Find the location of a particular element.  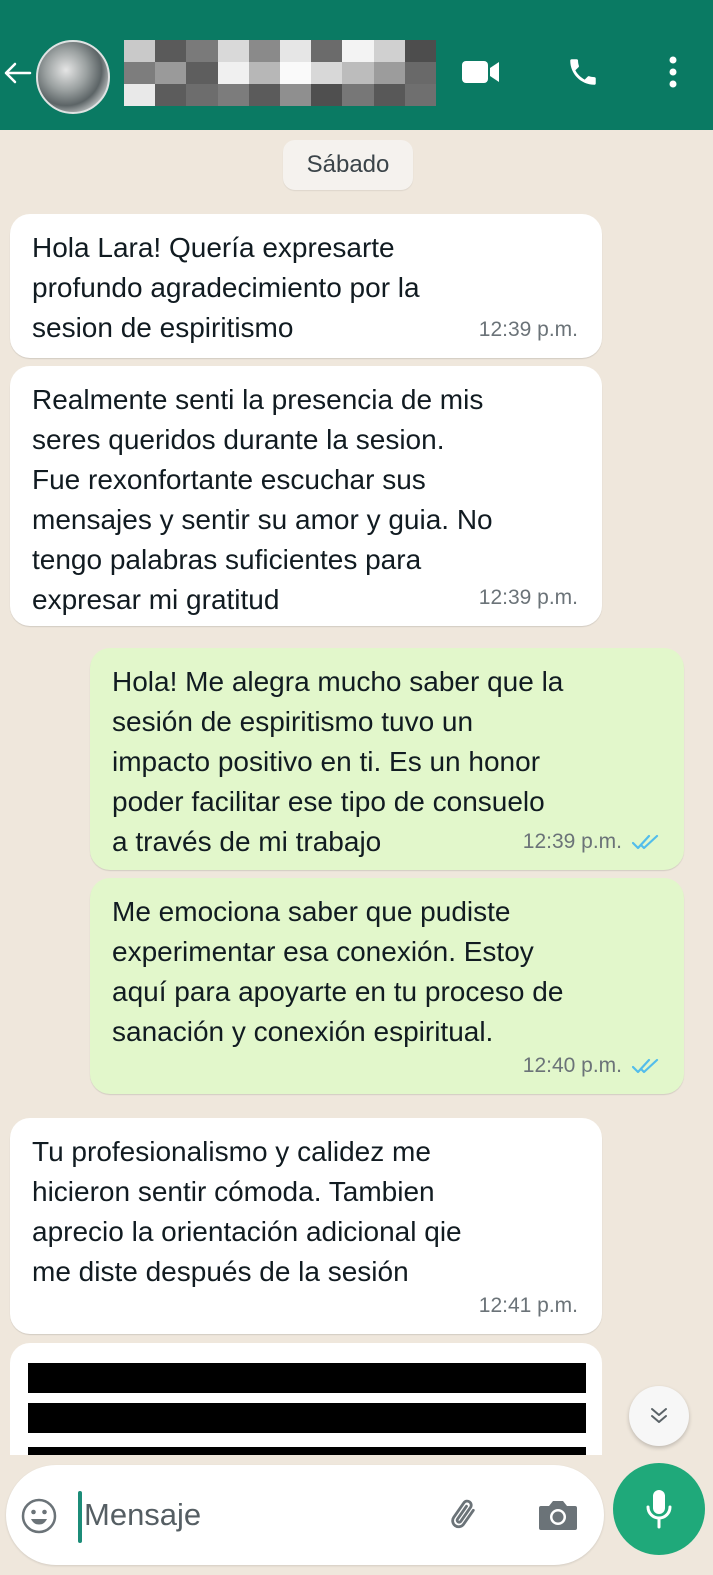

voice-message-button is located at coordinates (659, 1509).